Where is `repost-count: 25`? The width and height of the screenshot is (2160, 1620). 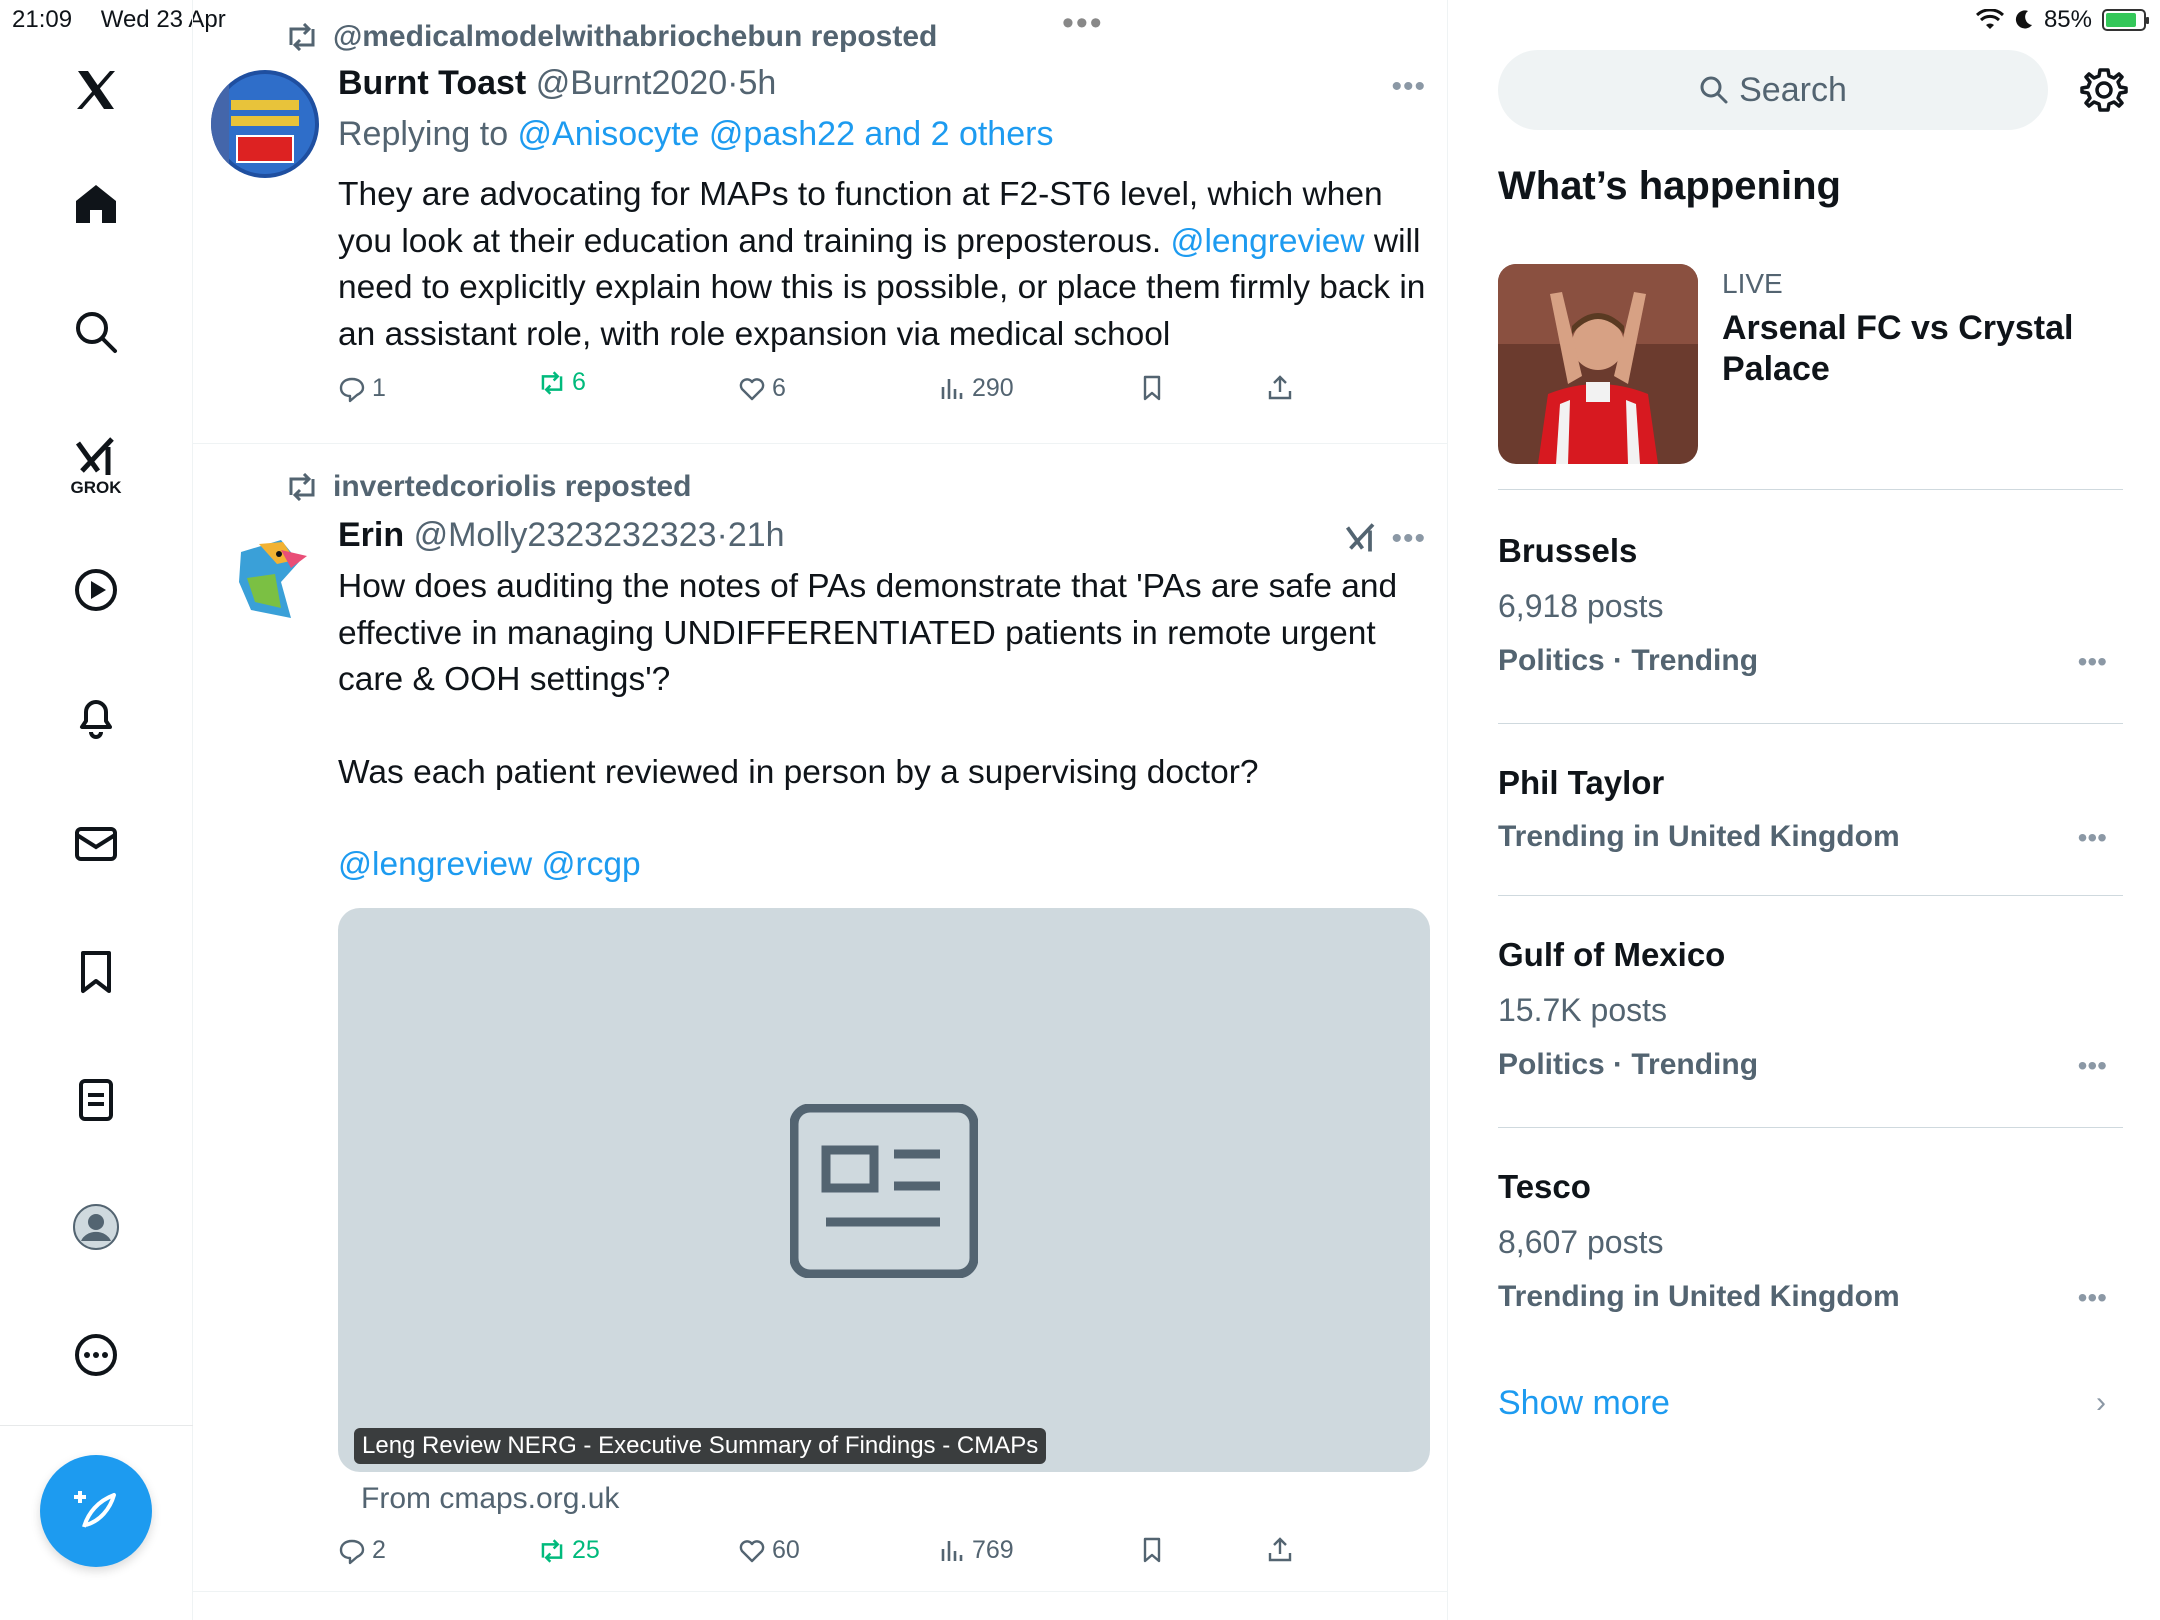
repost-count: 25 is located at coordinates (586, 1550).